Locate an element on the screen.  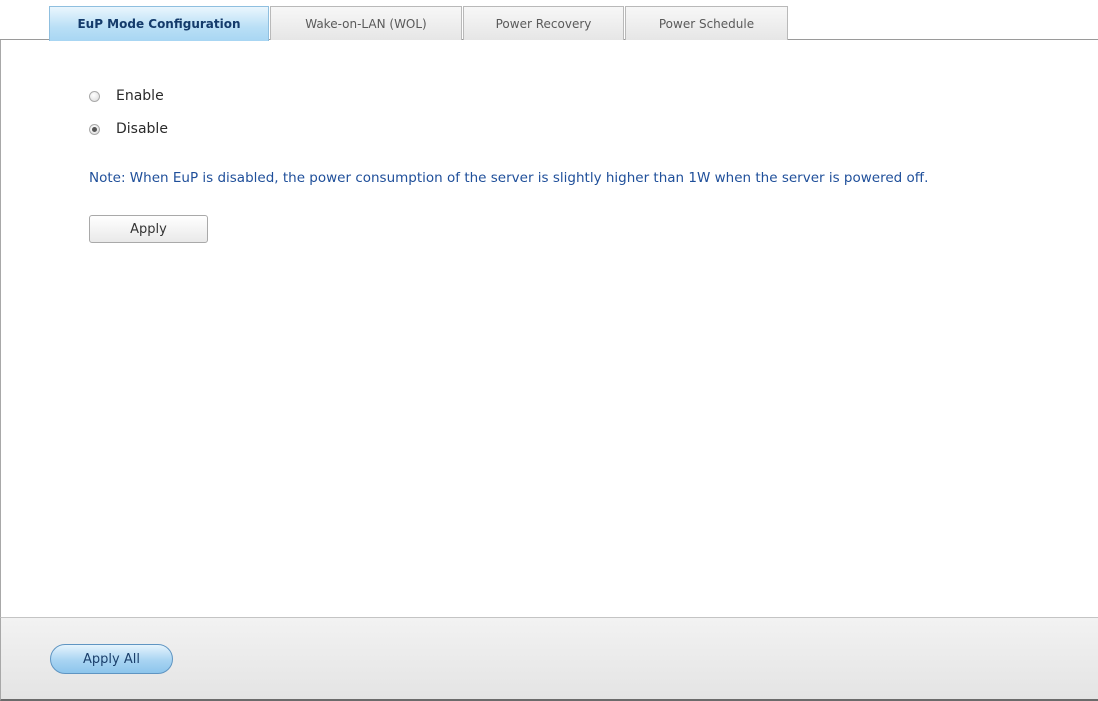
enable-radio-option: Enable is located at coordinates (126, 96).